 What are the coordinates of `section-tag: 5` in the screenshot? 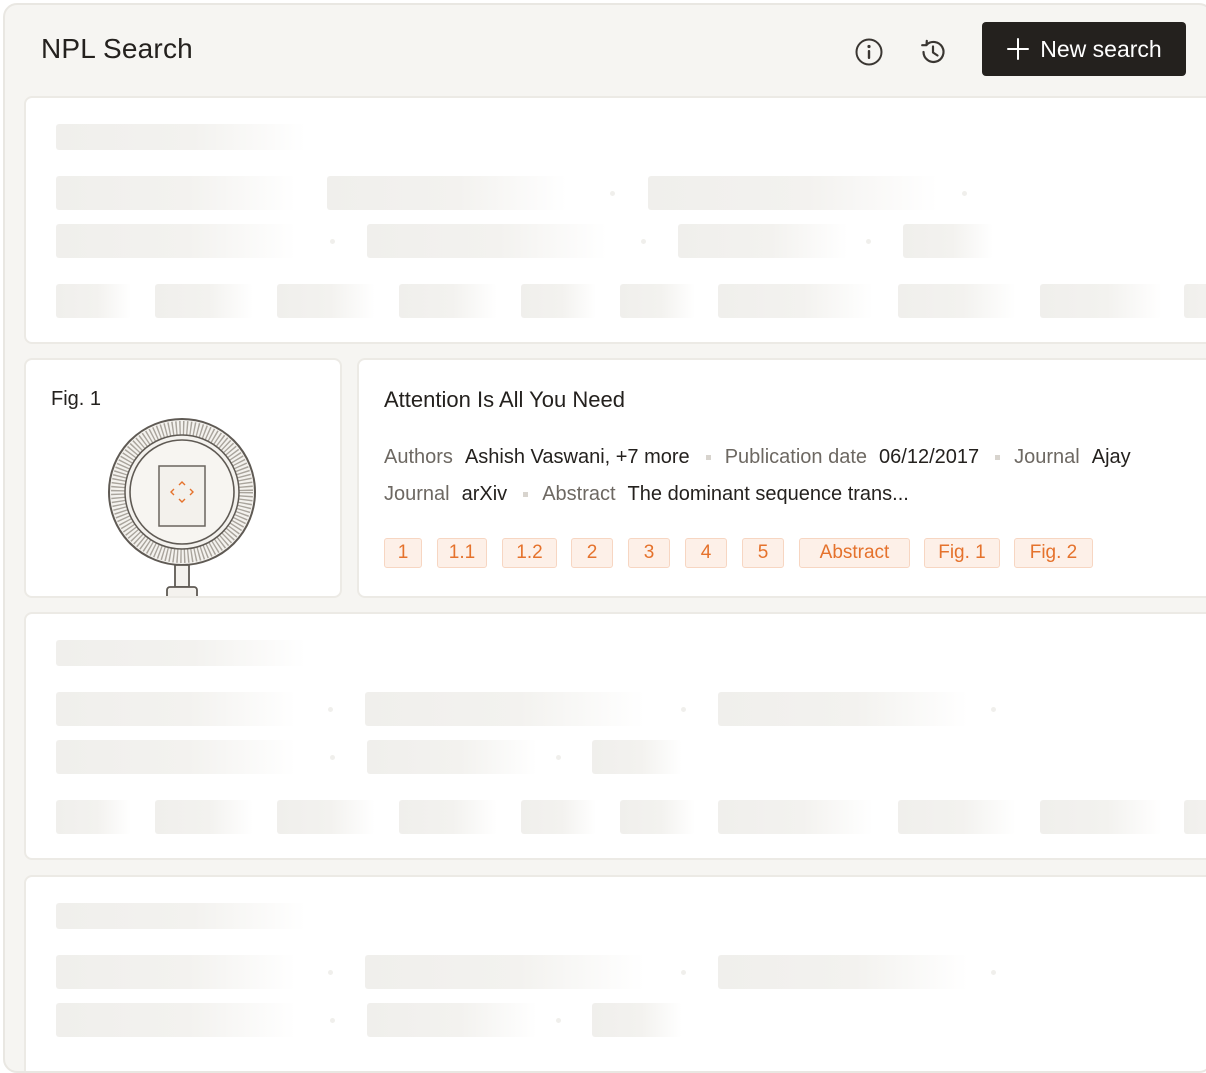 It's located at (763, 553).